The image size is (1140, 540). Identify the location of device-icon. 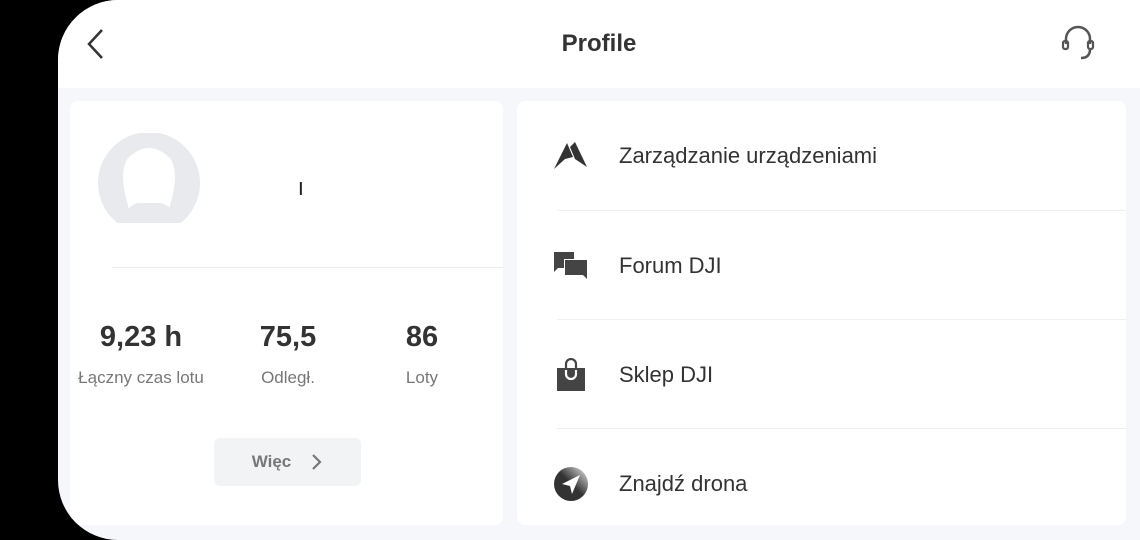
(570, 155).